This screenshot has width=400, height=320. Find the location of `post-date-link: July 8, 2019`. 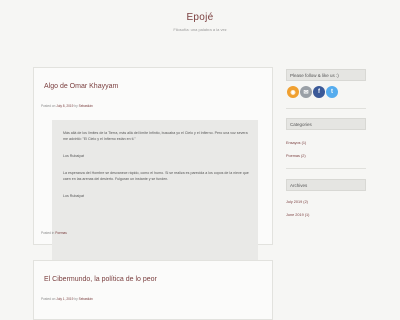

post-date-link: July 8, 2019 is located at coordinates (64, 106).